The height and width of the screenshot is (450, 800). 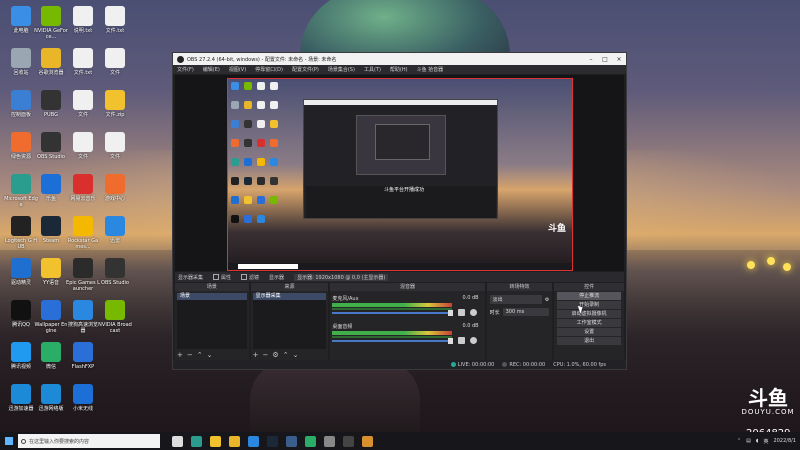 What do you see at coordinates (589, 341) in the screenshot?
I see `control-button: 退出` at bounding box center [589, 341].